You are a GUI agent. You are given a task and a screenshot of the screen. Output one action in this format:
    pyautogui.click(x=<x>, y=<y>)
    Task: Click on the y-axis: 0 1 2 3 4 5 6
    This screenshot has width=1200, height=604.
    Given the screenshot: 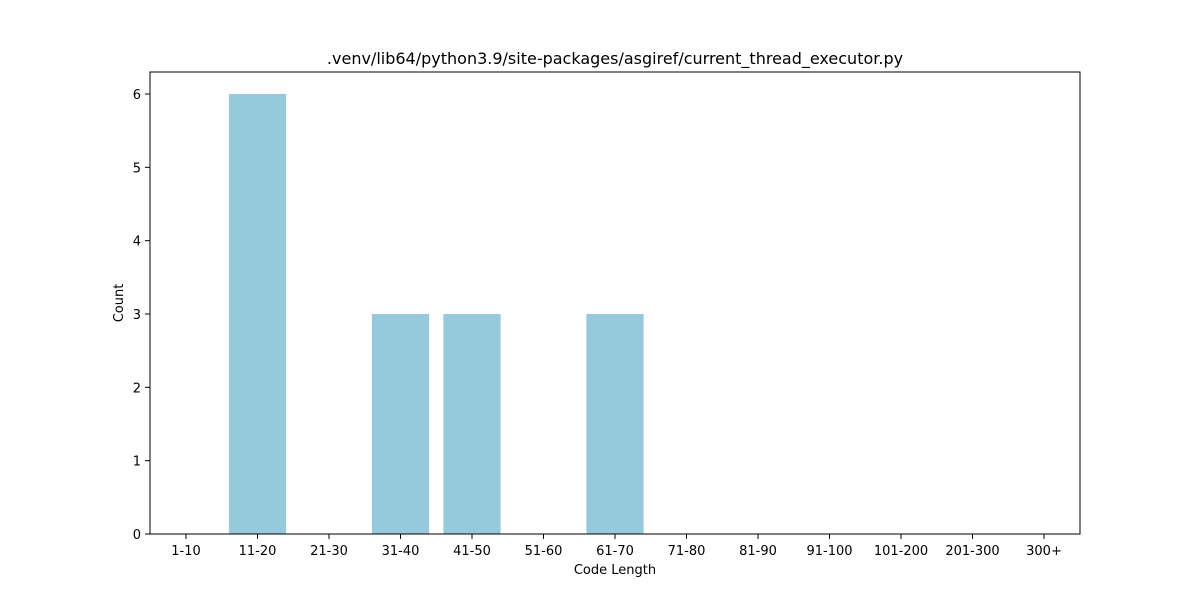 What is the action you would take?
    pyautogui.click(x=141, y=315)
    